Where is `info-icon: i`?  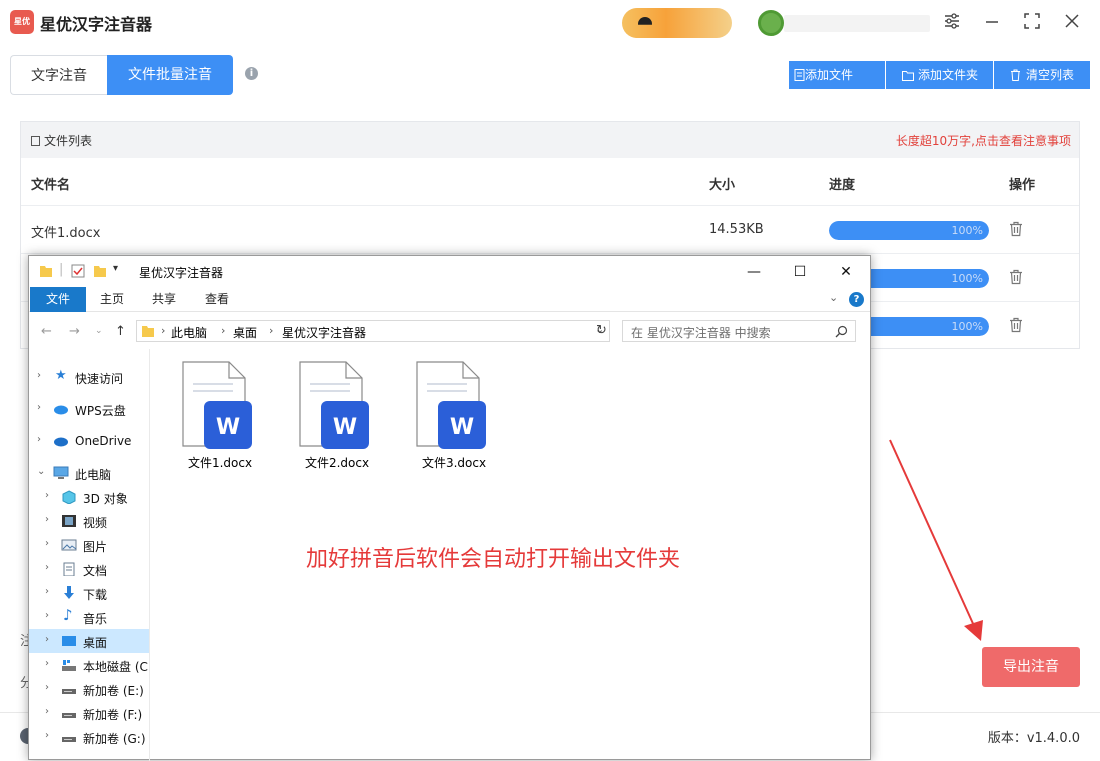
info-icon: i is located at coordinates (251, 73).